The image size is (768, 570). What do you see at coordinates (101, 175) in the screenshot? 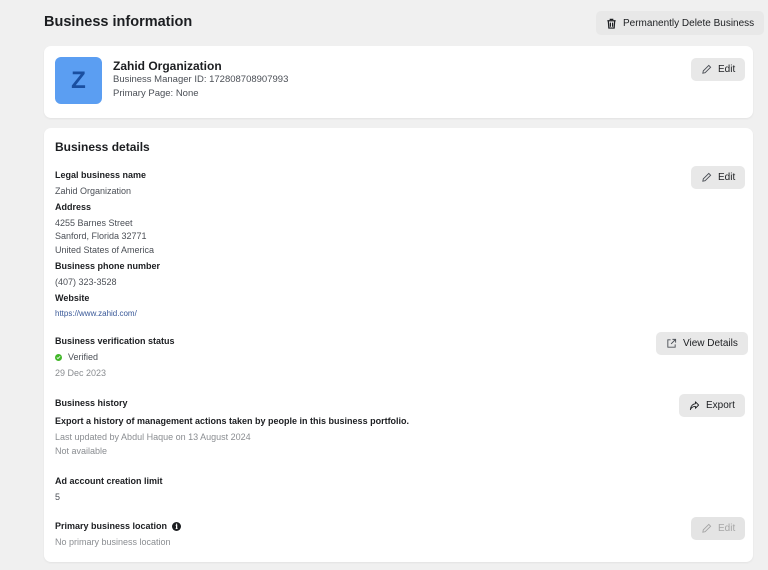
I see `legal-name-label: Legal business name` at bounding box center [101, 175].